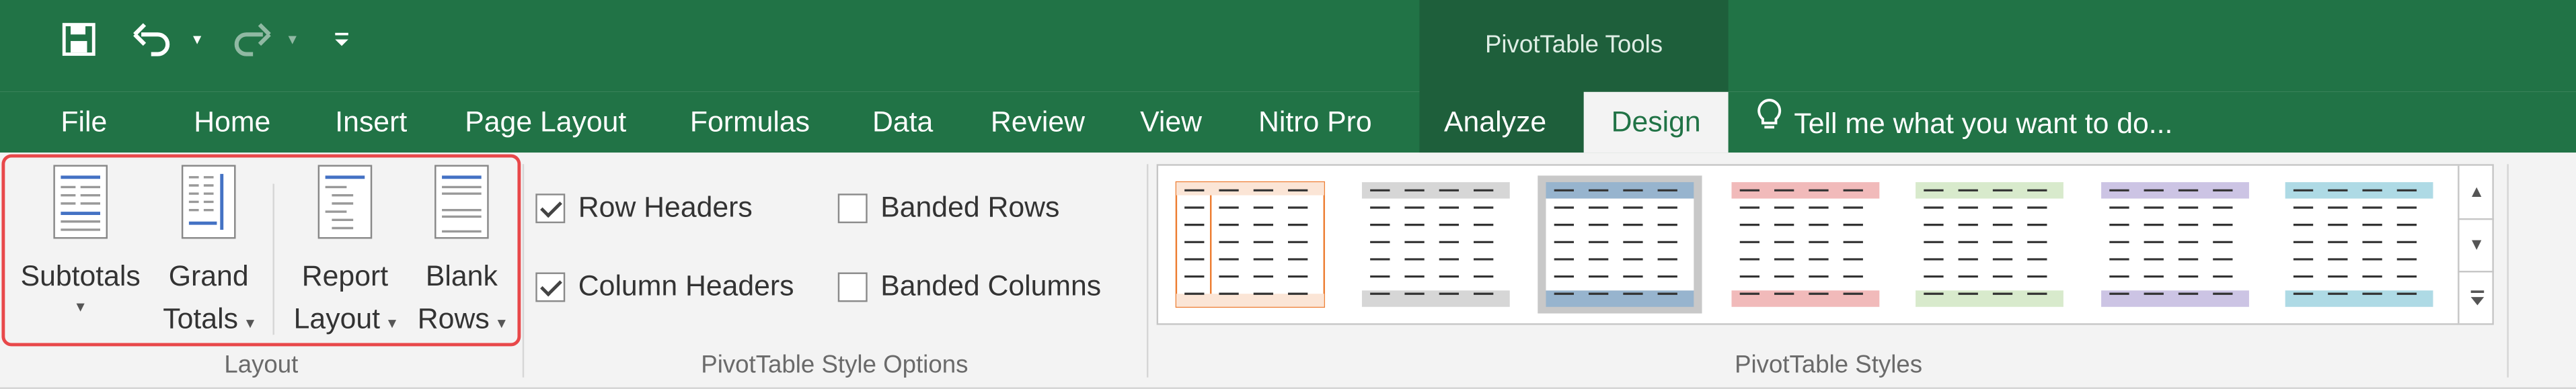  I want to click on report-layout-label-line2-wrap: Layout ▾, so click(345, 321).